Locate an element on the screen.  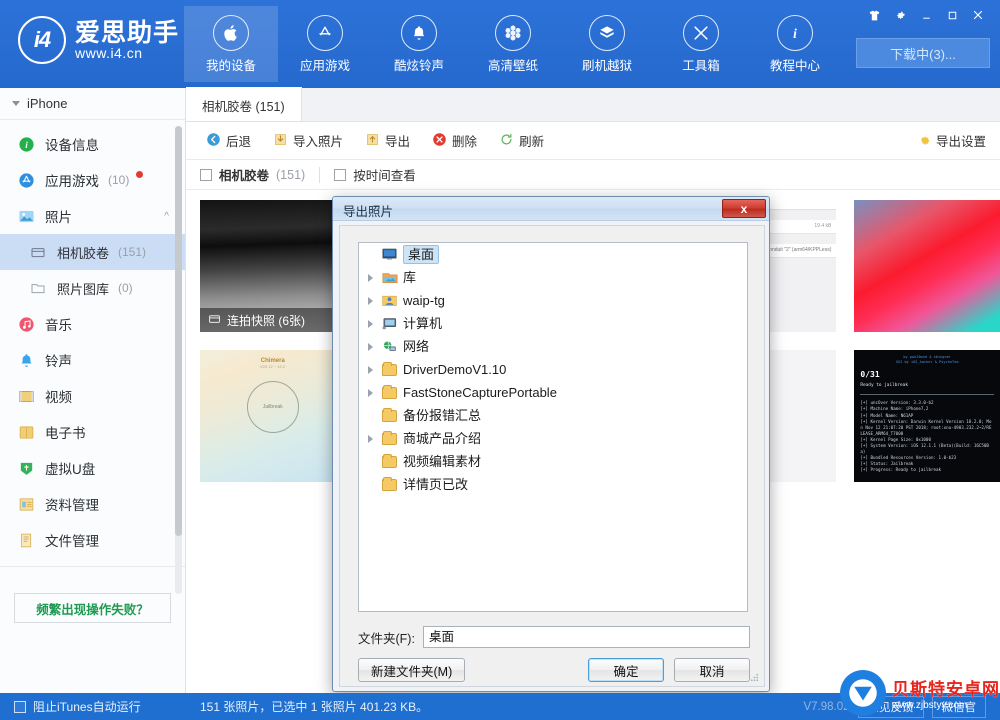
minimize-icon is located at coordinates (926, 15).